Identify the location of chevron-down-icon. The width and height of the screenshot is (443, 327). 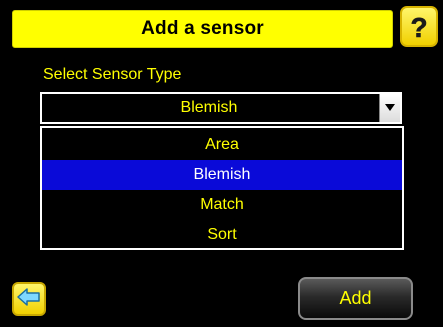
(390, 108).